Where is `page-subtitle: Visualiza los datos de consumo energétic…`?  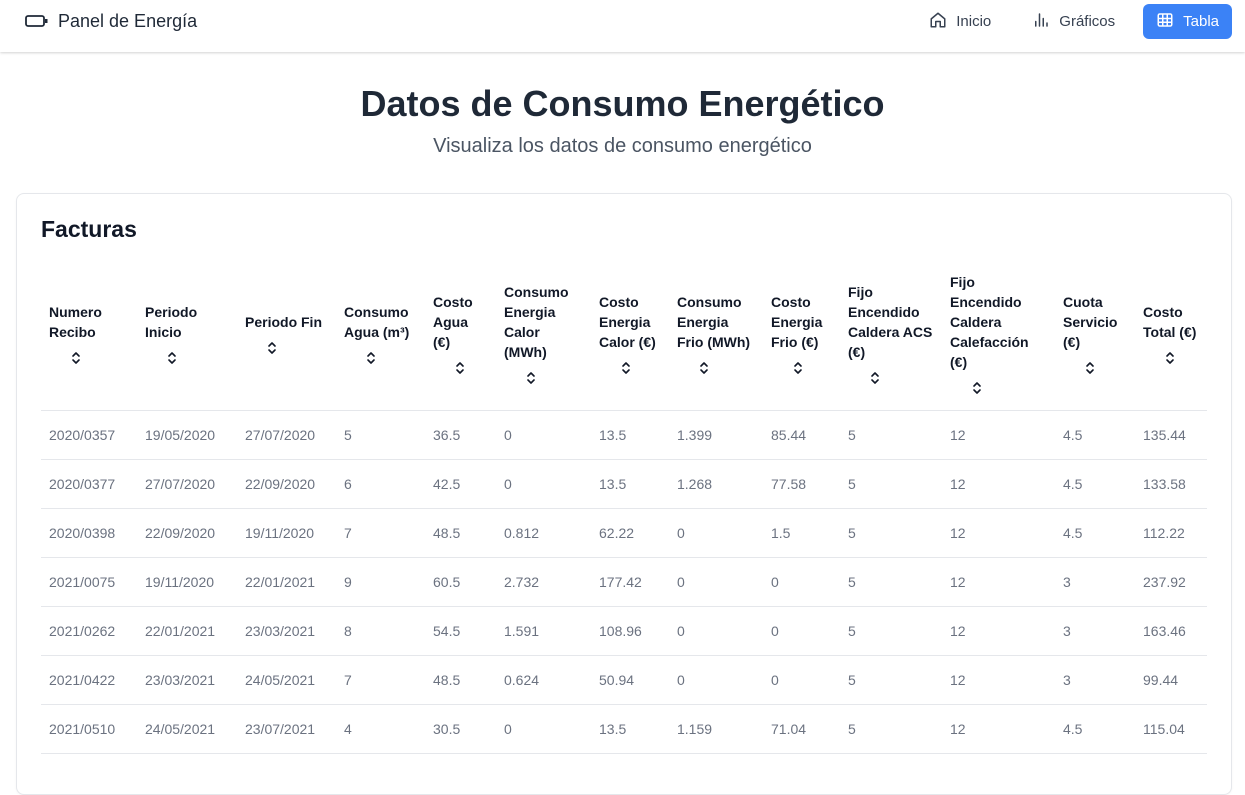
page-subtitle: Visualiza los datos de consumo energétic… is located at coordinates (622, 146).